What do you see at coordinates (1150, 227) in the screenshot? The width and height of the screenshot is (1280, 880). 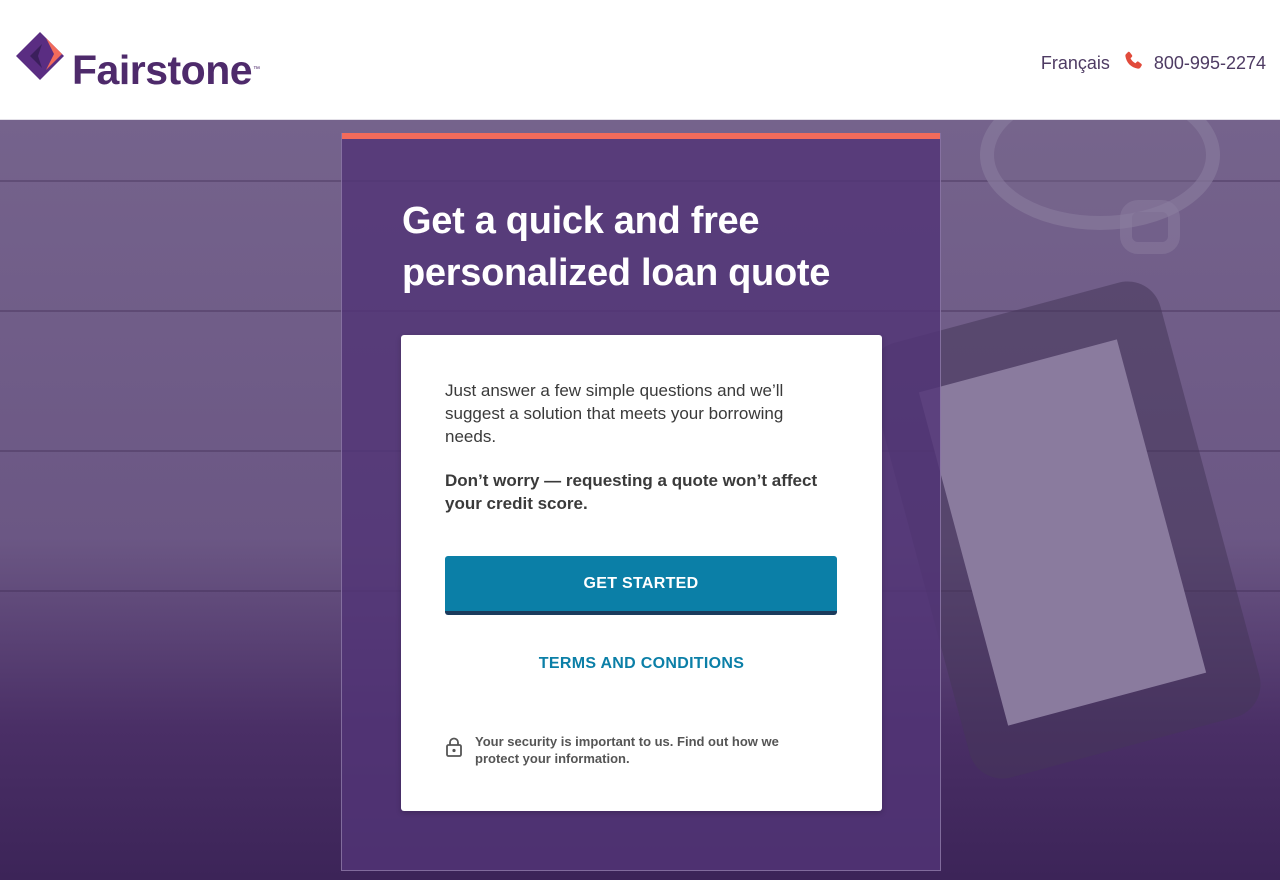 I see `coffee-cup-handle-image` at bounding box center [1150, 227].